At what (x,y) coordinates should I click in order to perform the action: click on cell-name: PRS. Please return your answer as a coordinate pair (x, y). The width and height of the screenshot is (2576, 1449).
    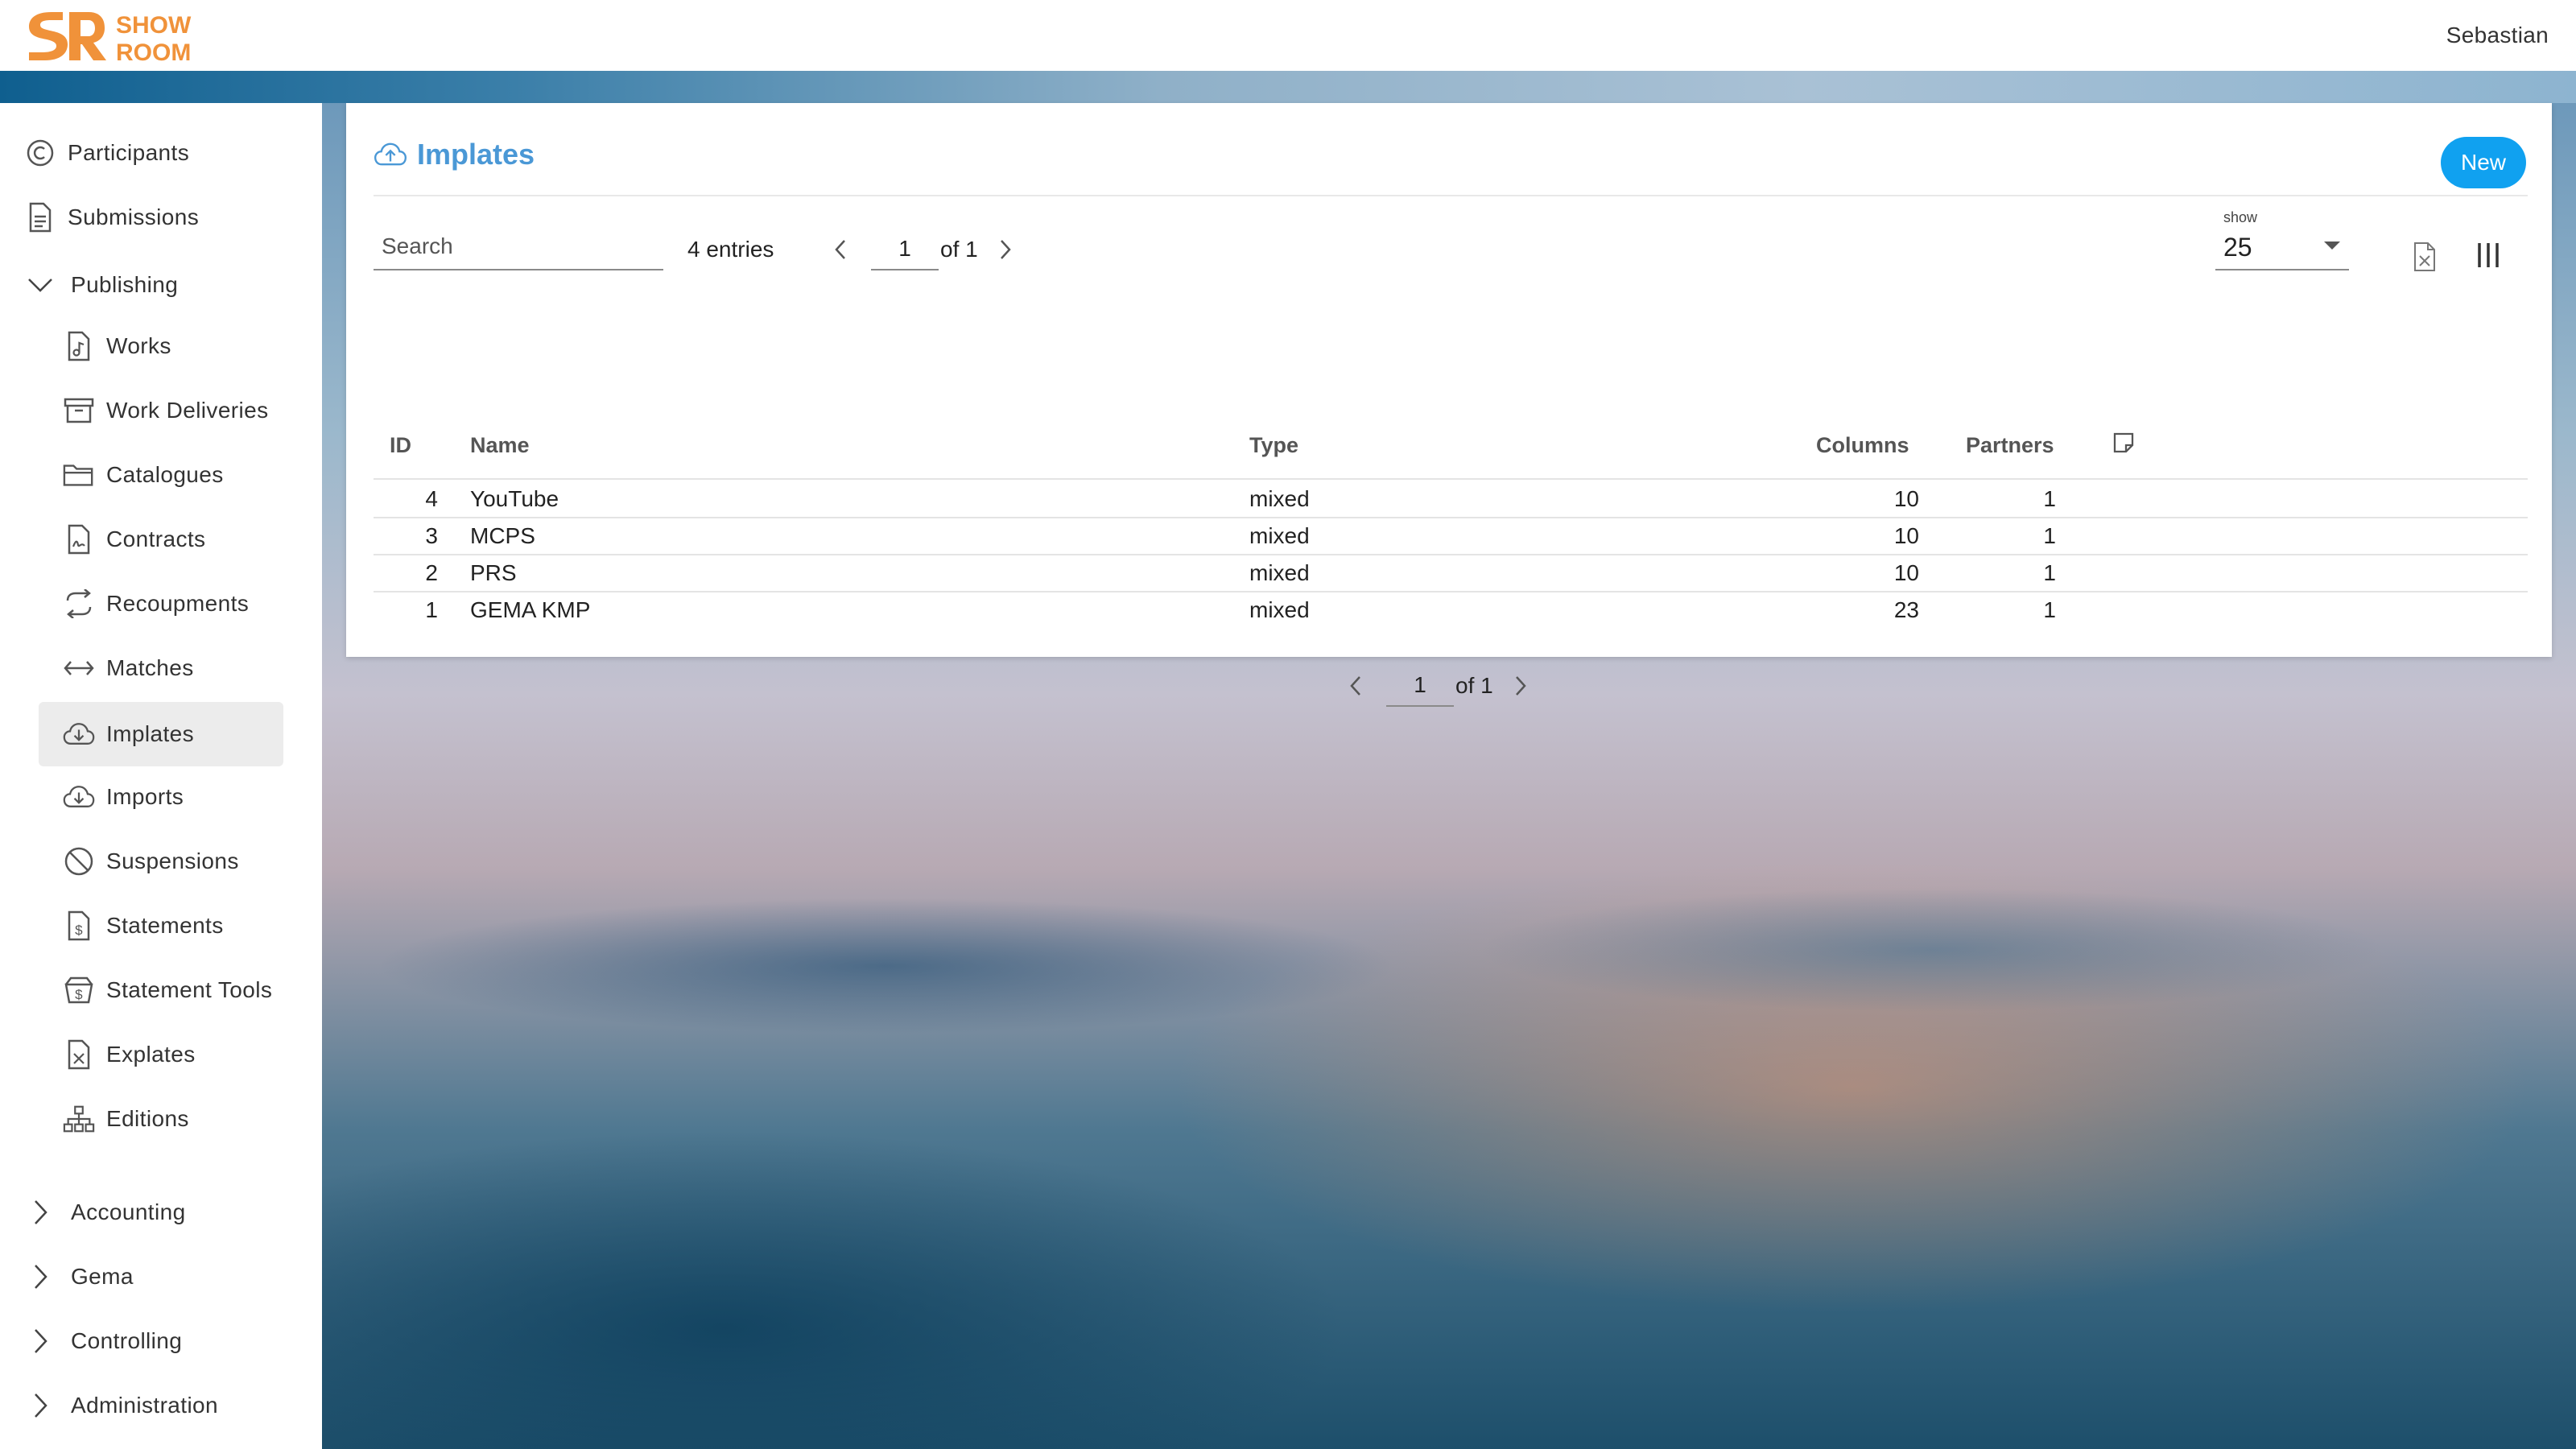
    Looking at the image, I should click on (493, 572).